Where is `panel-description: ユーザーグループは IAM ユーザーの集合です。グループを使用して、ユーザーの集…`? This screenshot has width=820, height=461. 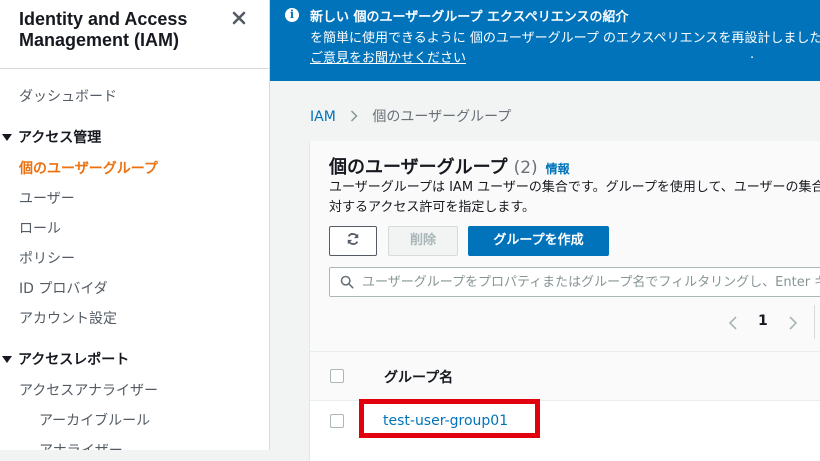
panel-description: ユーザーグループは IAM ユーザーの集合です。グループを使用して、ユーザーの集… is located at coordinates (574, 197).